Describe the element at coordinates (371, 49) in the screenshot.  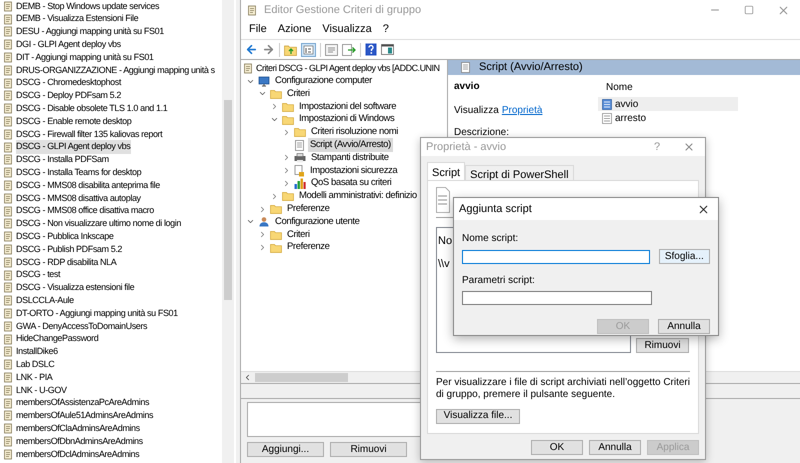
I see `help-icon` at that location.